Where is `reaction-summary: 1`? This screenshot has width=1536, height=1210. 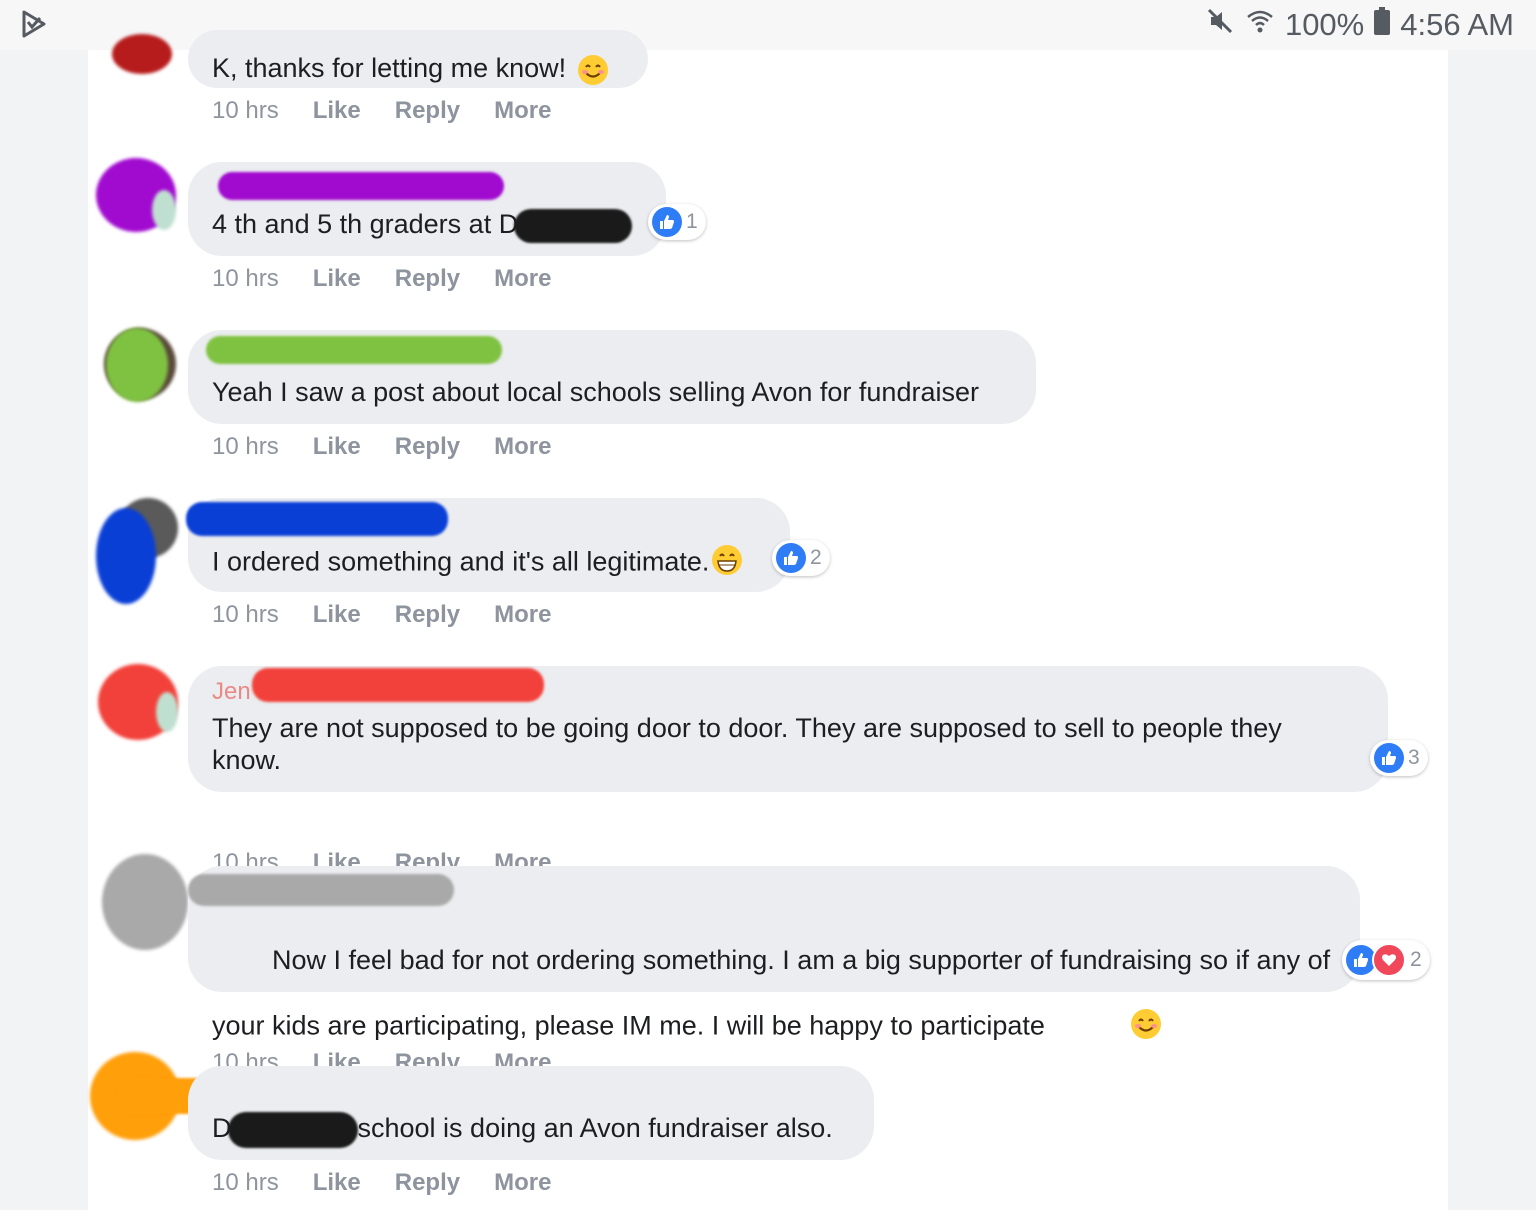 reaction-summary: 1 is located at coordinates (677, 222).